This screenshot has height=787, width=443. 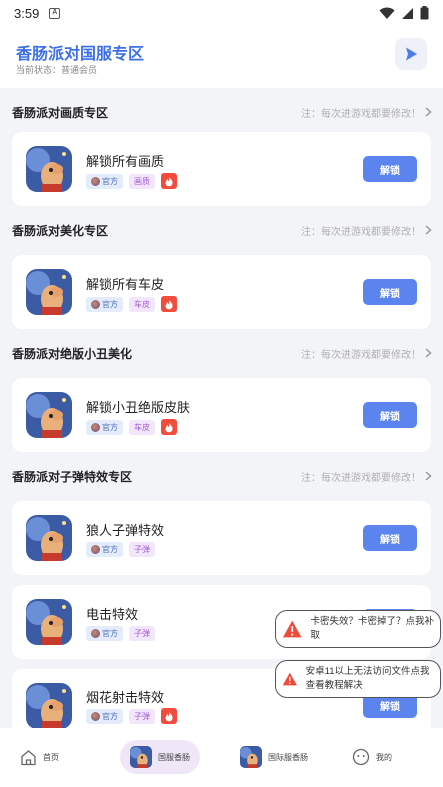 What do you see at coordinates (125, 161) in the screenshot?
I see `item-name: 解锁所有画质` at bounding box center [125, 161].